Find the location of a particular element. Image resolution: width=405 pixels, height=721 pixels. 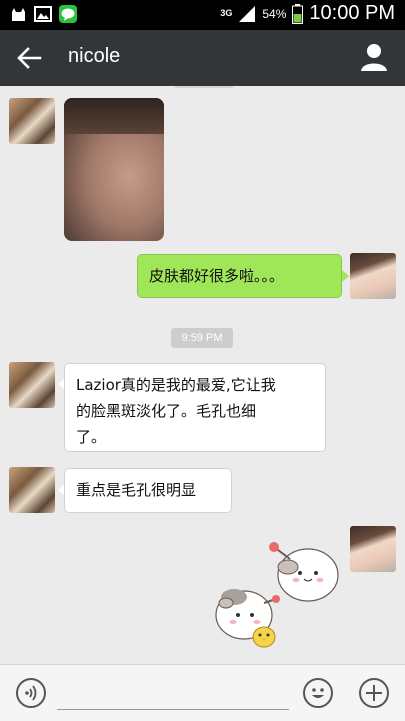

cat-icon is located at coordinates (18, 14).